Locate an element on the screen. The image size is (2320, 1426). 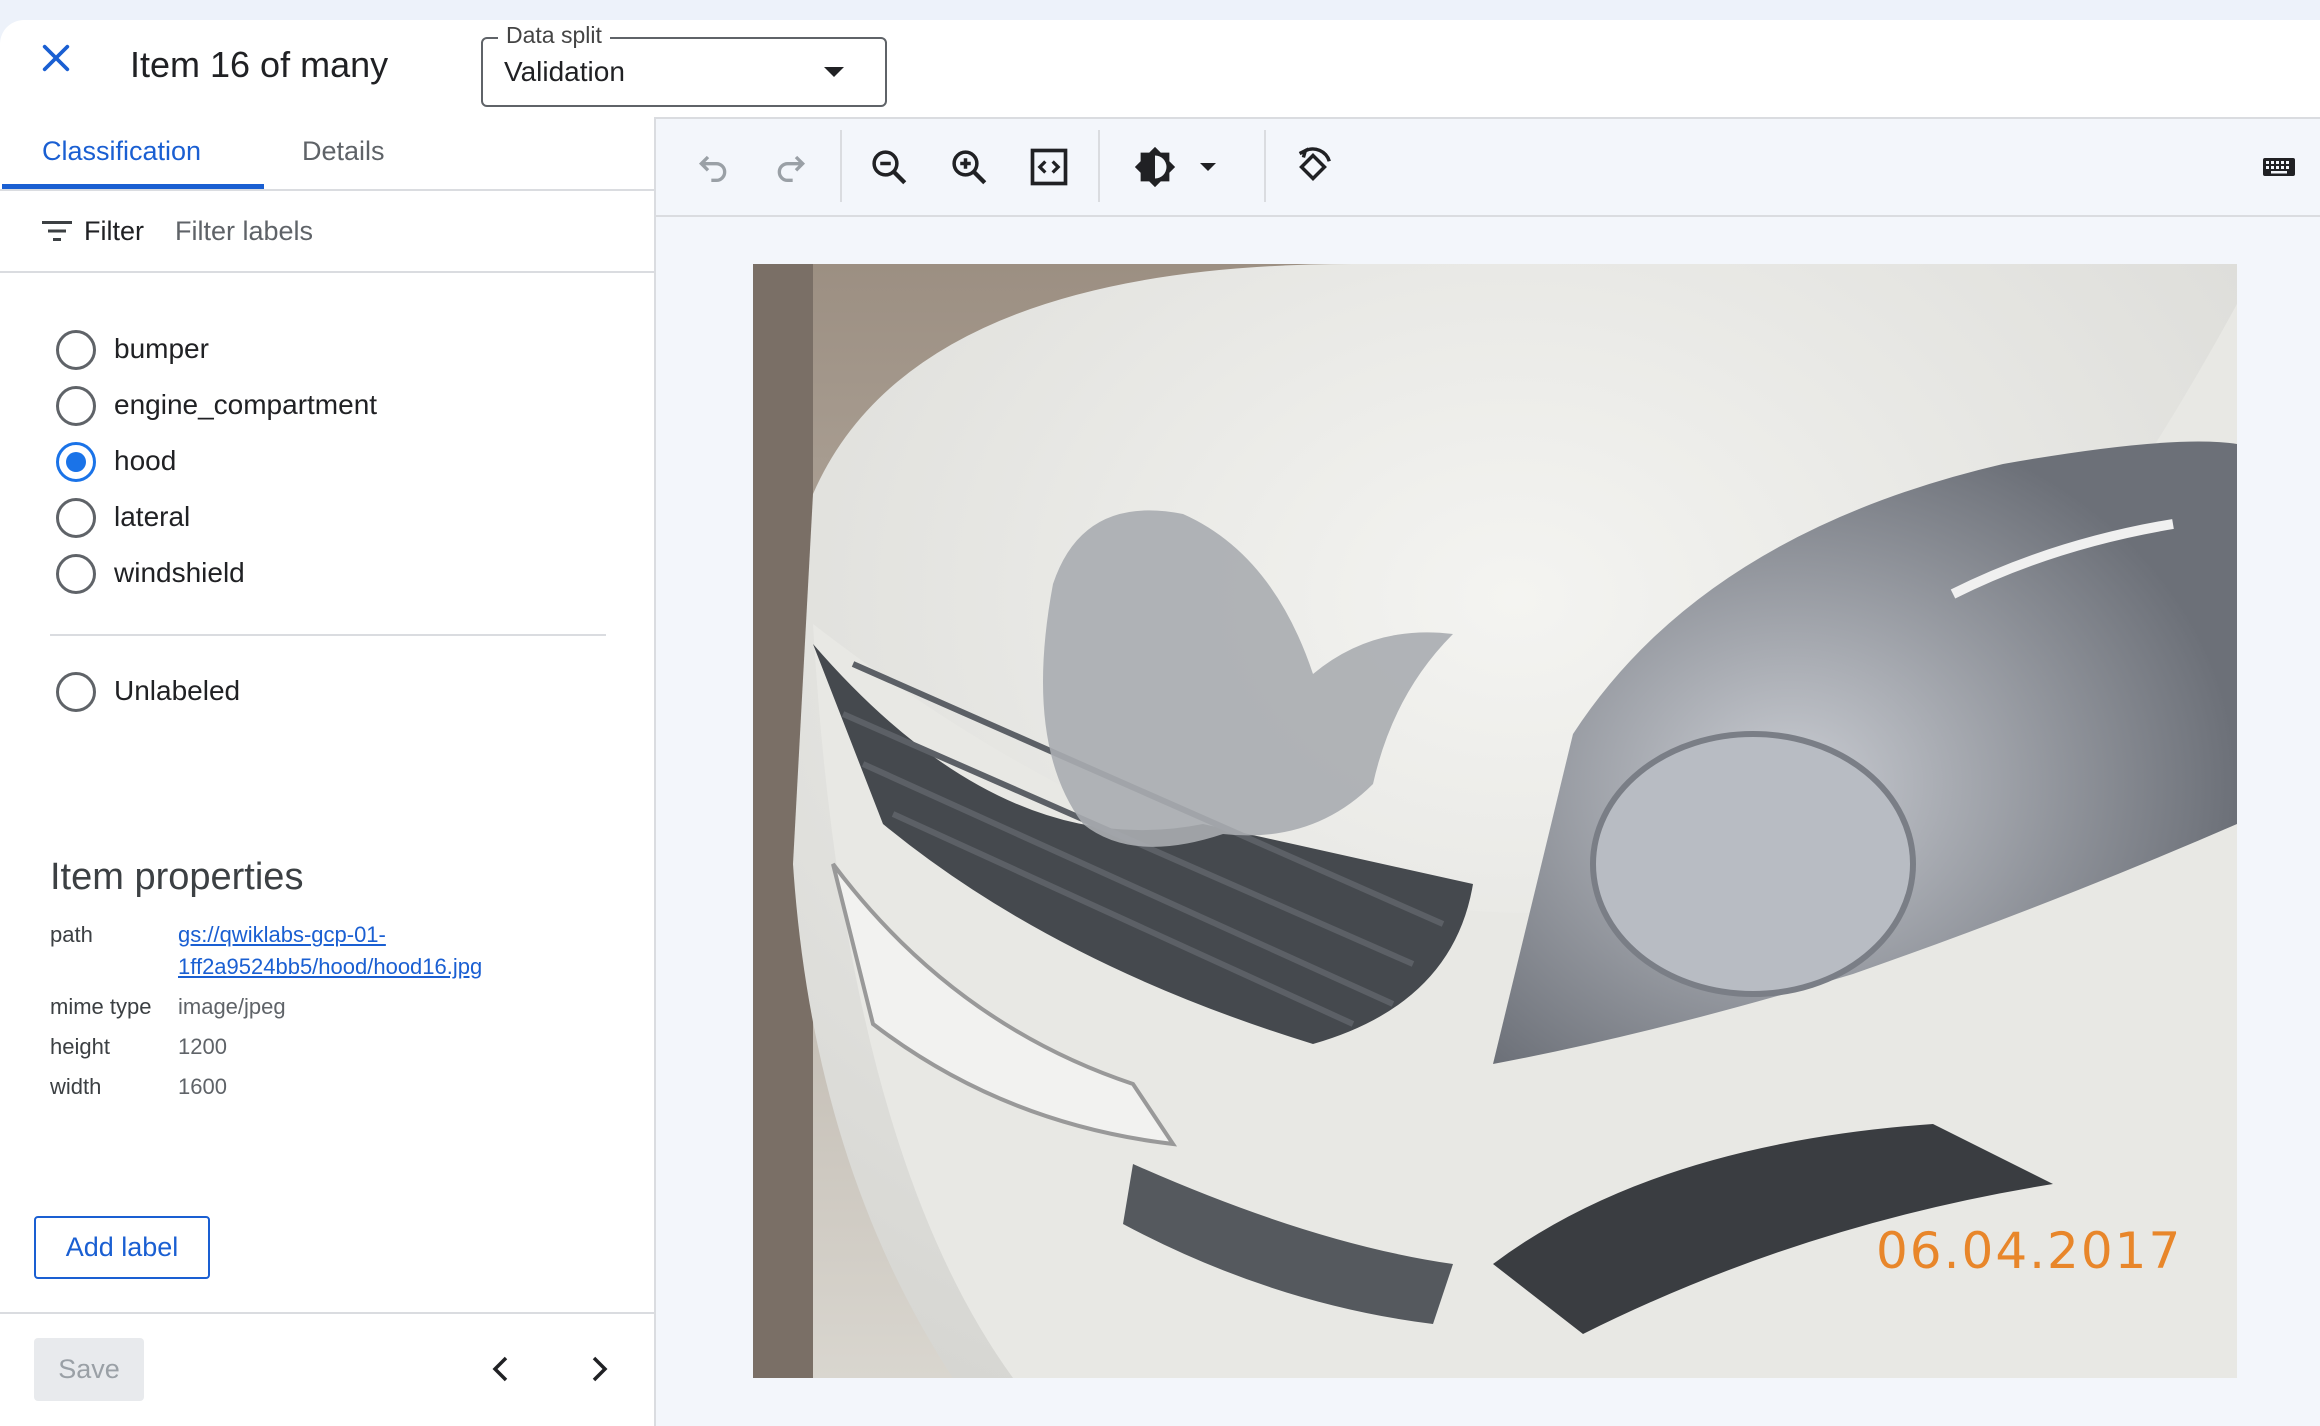
rotate-button is located at coordinates (1313, 167).